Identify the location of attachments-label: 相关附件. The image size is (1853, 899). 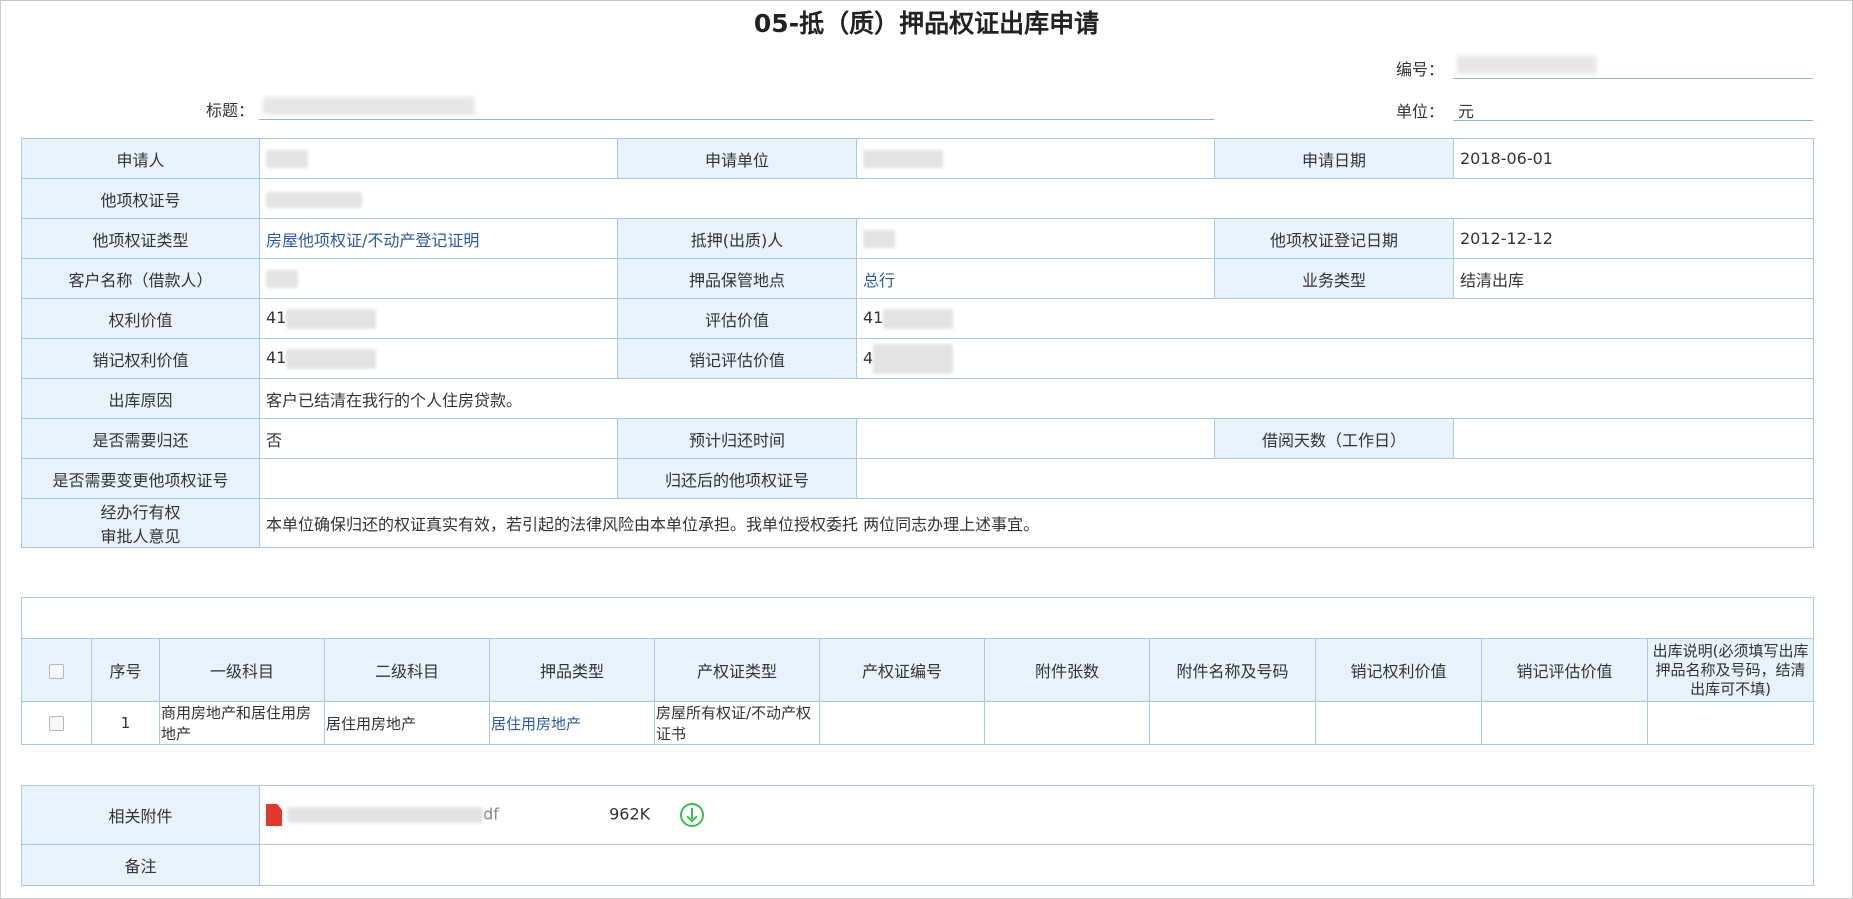
(140, 815).